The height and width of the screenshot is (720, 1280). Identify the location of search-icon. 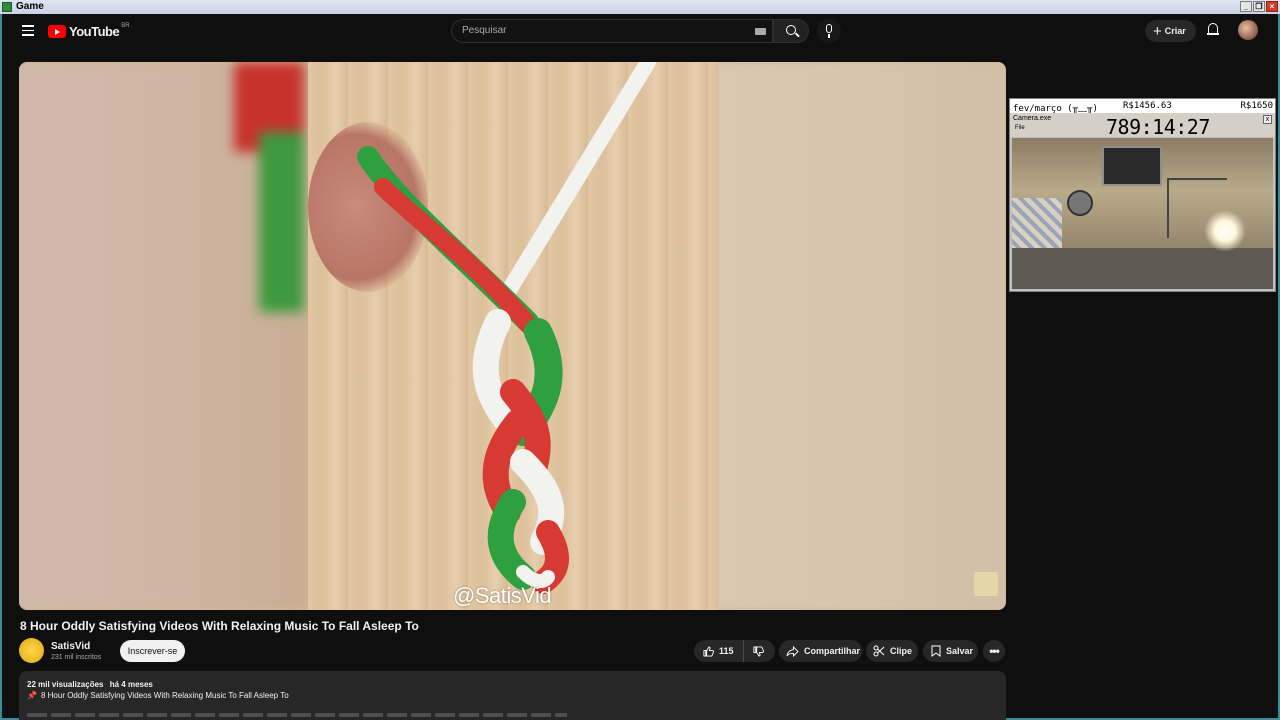
(791, 30).